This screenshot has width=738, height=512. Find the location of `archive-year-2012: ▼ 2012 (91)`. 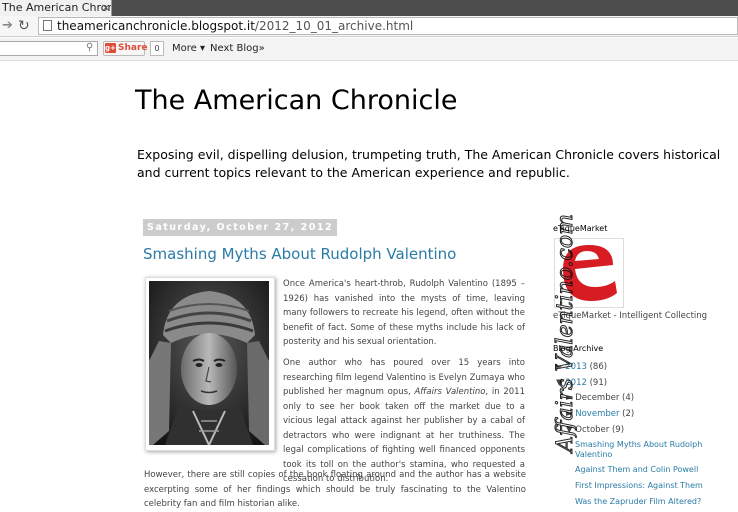

archive-year-2012: ▼ 2012 (91) is located at coordinates (581, 383).